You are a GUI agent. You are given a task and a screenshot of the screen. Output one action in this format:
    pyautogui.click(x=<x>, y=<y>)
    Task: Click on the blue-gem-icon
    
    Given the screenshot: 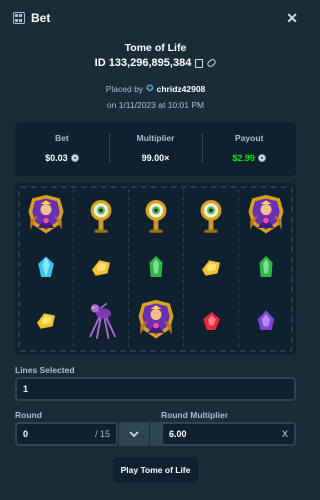 What is the action you would take?
    pyautogui.click(x=46, y=266)
    